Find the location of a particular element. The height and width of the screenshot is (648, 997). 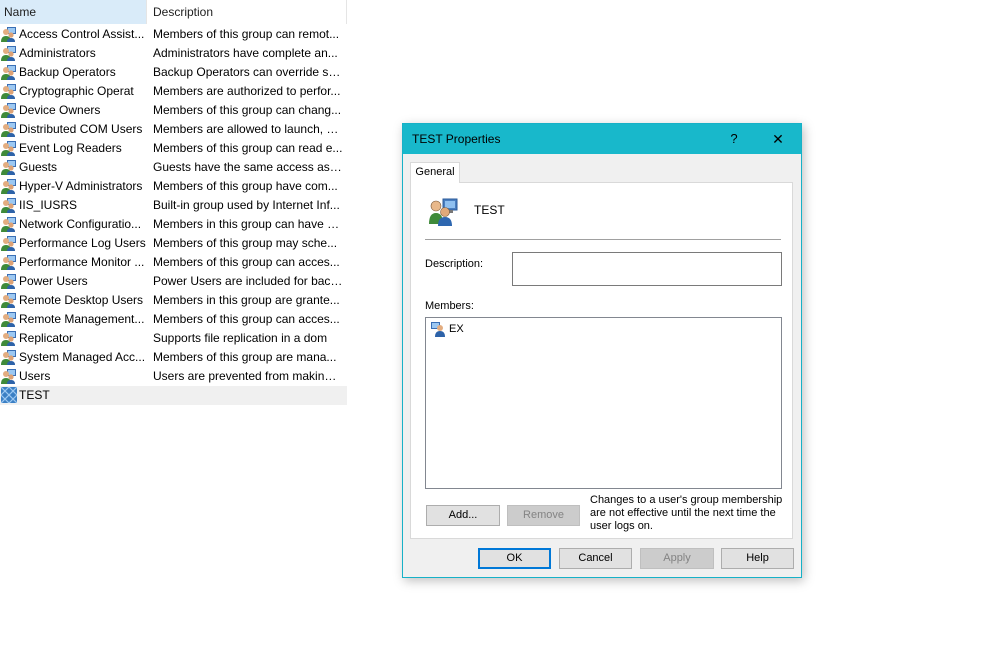

group-name: IIS_IUSRS is located at coordinates (48, 205).